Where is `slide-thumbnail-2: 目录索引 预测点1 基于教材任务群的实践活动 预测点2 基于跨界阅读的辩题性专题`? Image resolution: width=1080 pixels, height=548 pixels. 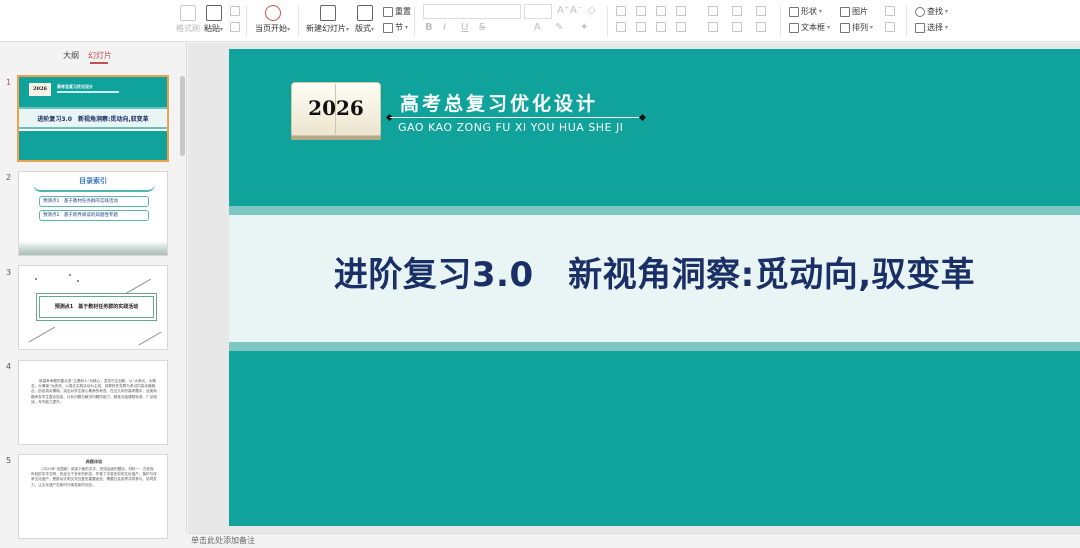
slide-thumbnail-2: 目录索引 预测点1 基于教材任务群的实践活动 预测点2 基于跨界阅读的辩题性专题 is located at coordinates (93, 213).